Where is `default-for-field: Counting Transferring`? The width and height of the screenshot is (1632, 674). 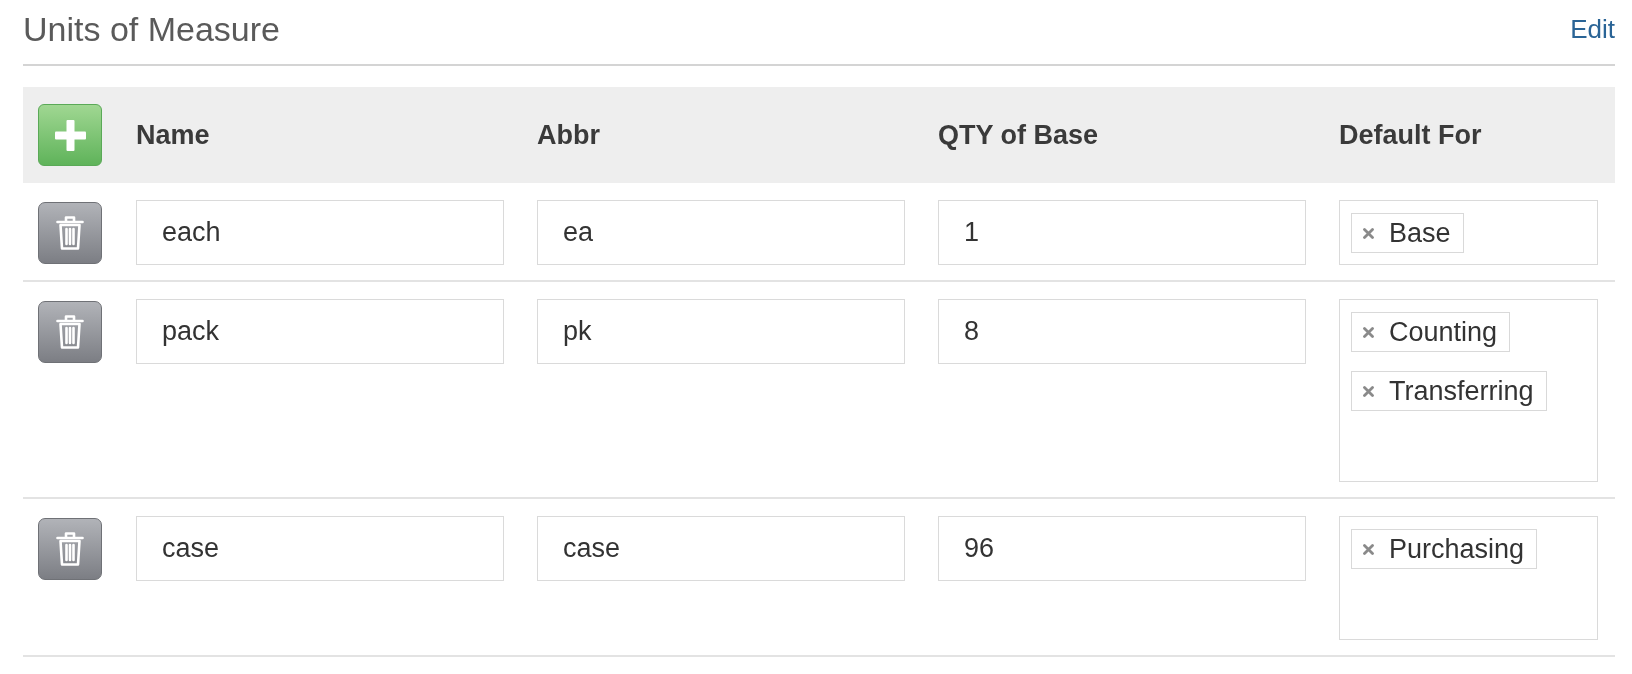
default-for-field: Counting Transferring is located at coordinates (1468, 390).